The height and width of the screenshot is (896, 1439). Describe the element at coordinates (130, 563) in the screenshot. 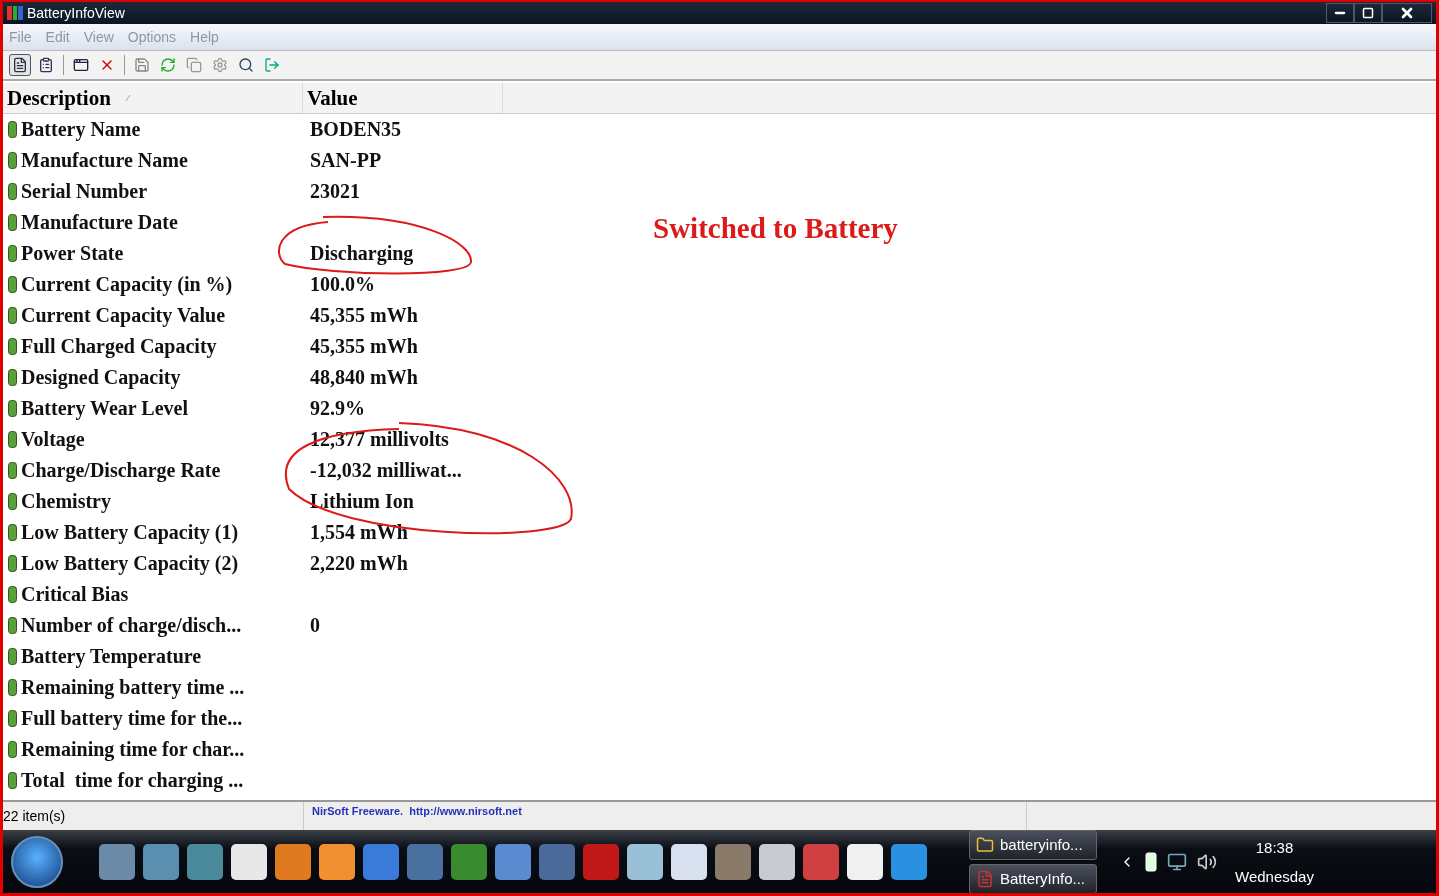

I see `description-cell: Low Battery Capacity (2)` at that location.